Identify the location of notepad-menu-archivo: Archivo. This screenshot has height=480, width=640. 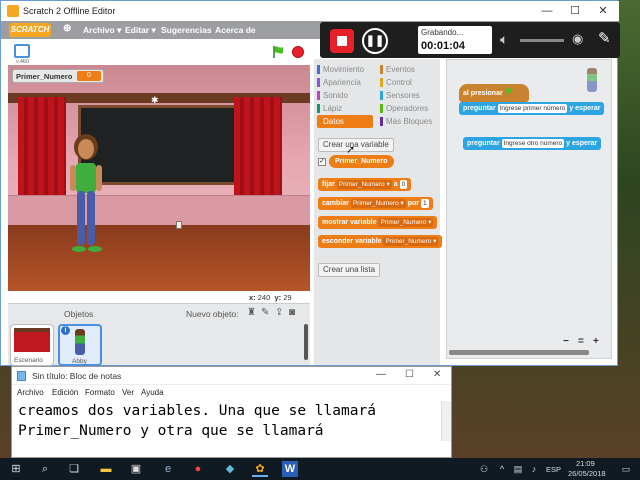
(30, 392).